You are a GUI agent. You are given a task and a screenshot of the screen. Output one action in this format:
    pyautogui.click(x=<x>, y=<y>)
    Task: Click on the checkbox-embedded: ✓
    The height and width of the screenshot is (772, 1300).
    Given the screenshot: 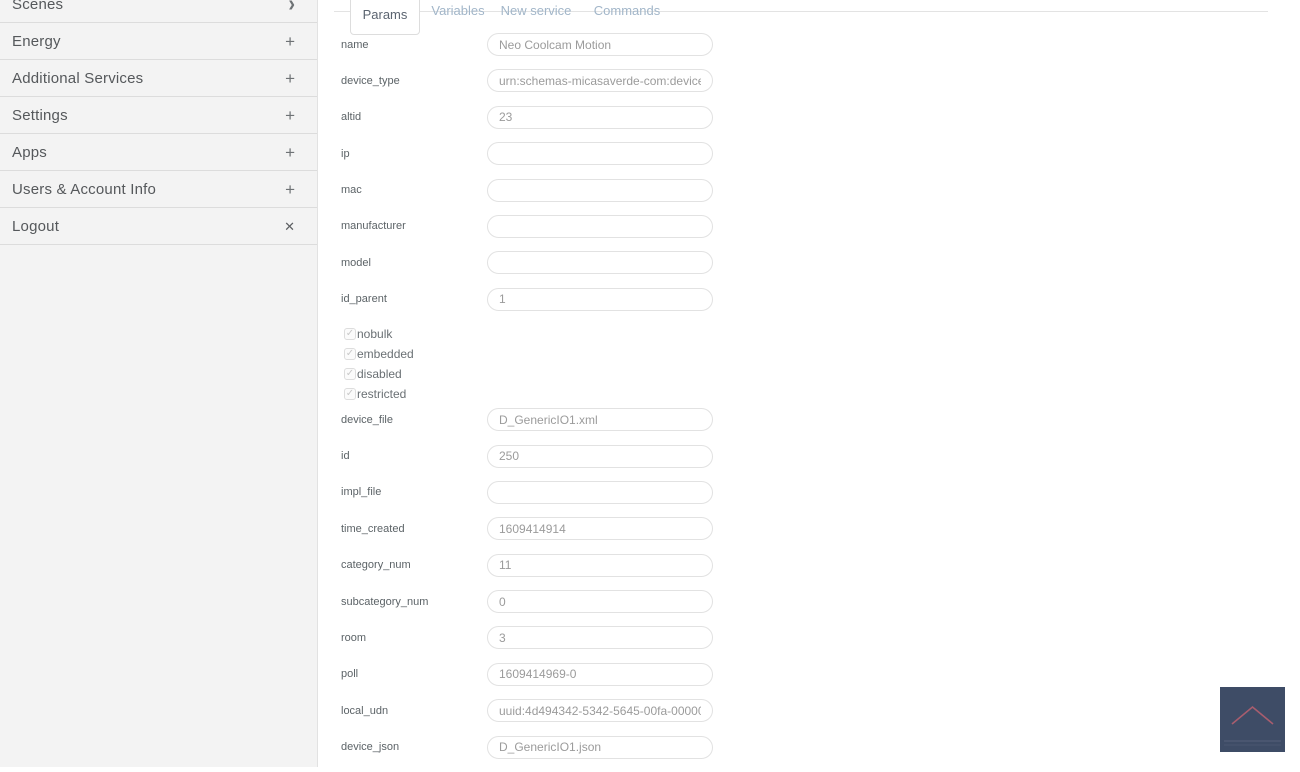 What is the action you would take?
    pyautogui.click(x=350, y=354)
    